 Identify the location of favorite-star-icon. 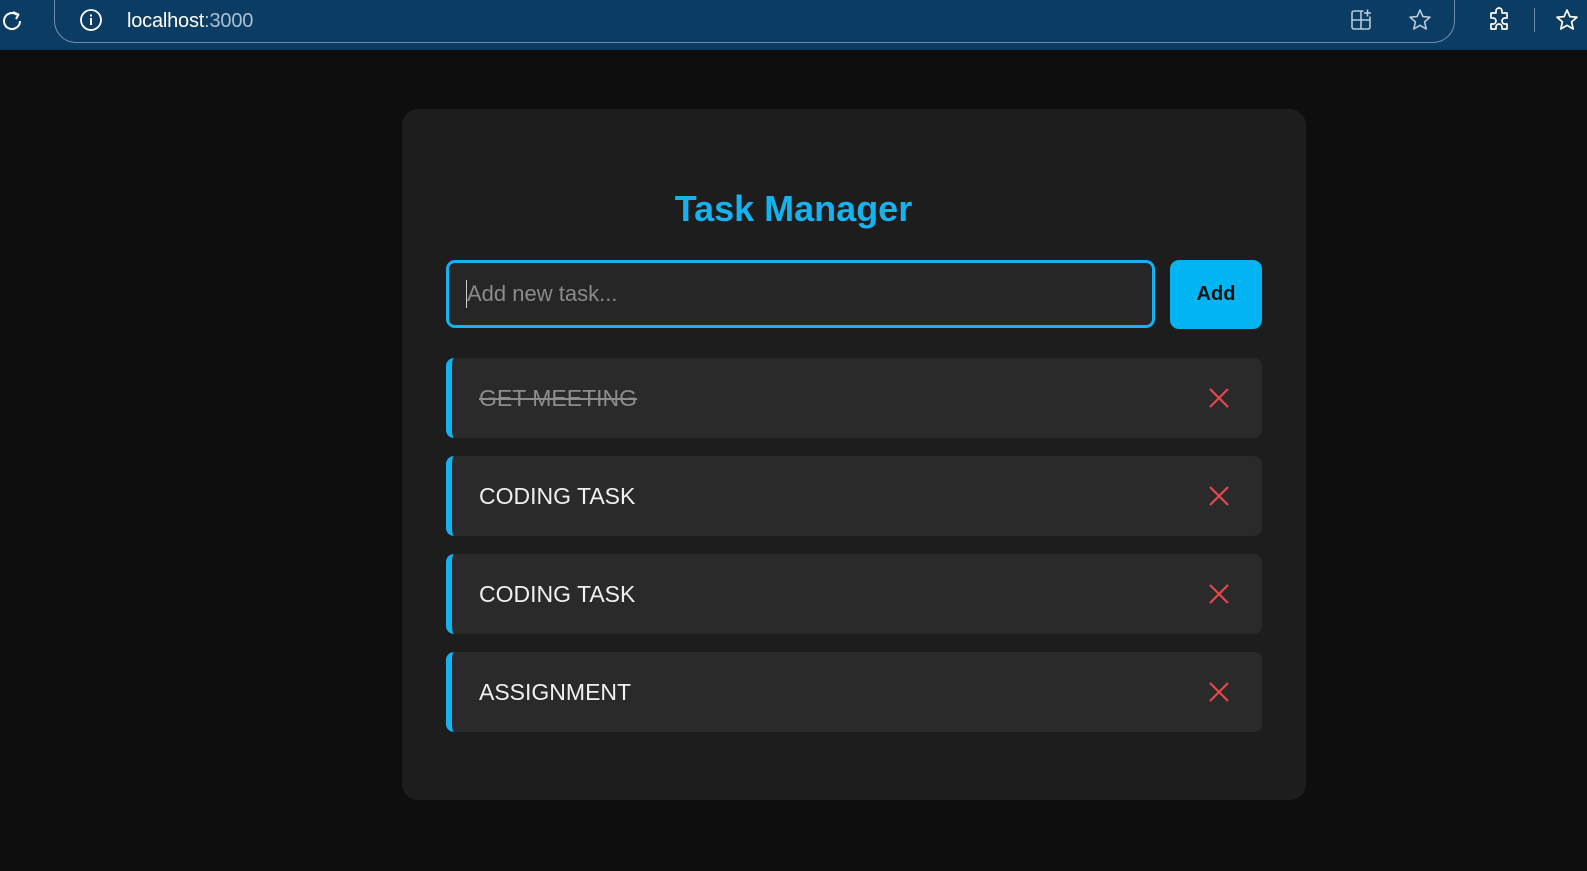
(1420, 20).